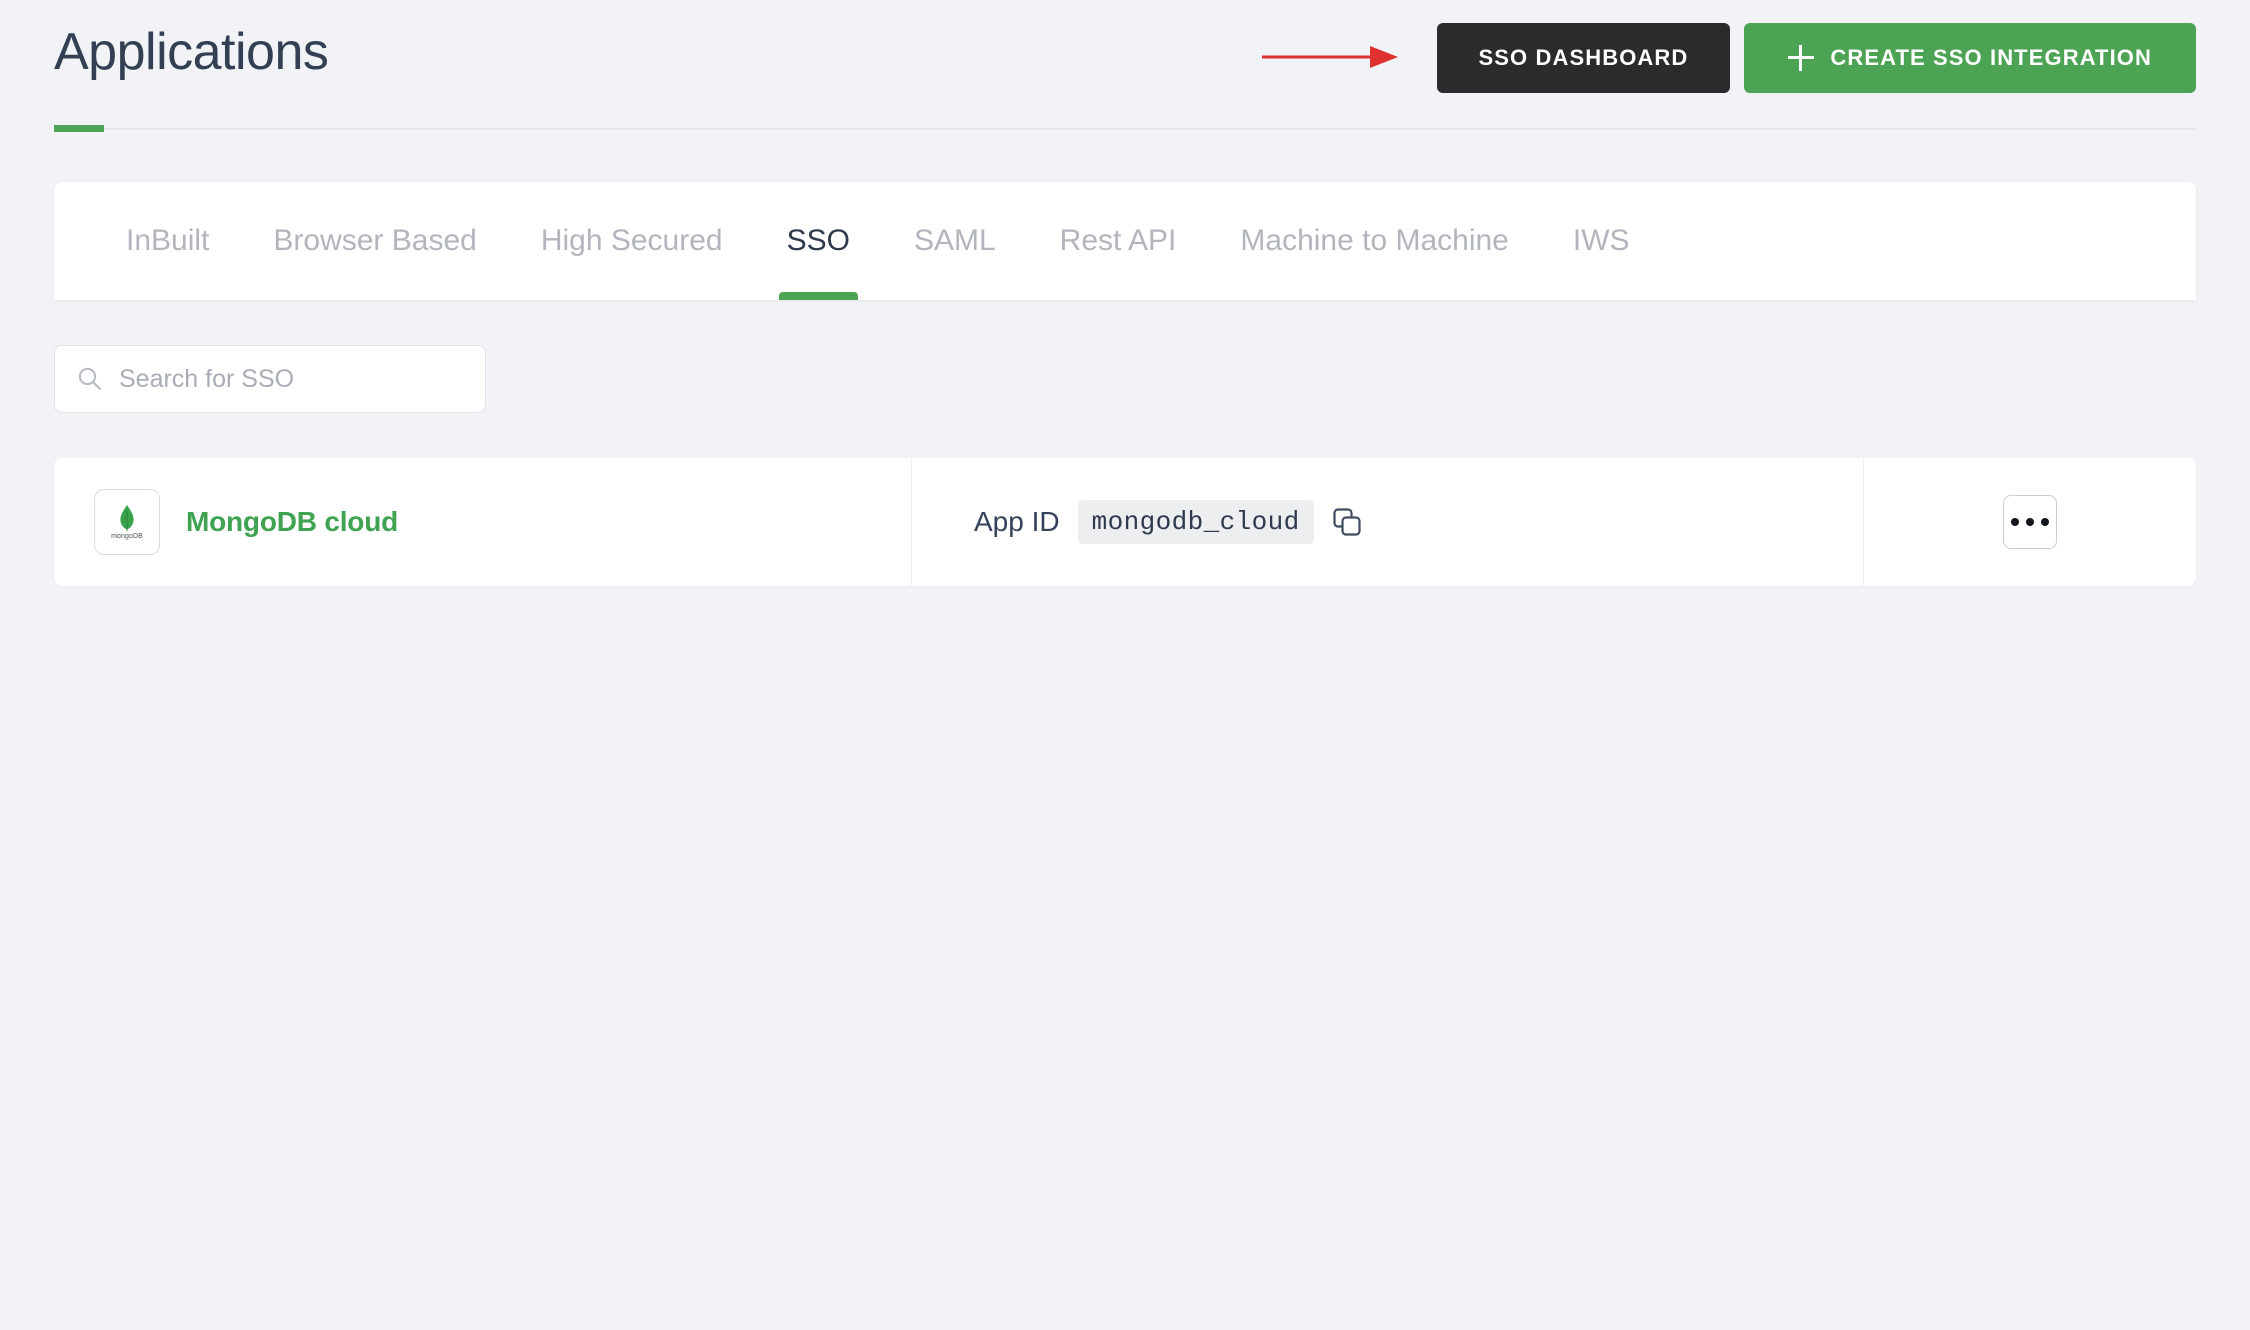  I want to click on tab-browser-based: Browser Based, so click(374, 241).